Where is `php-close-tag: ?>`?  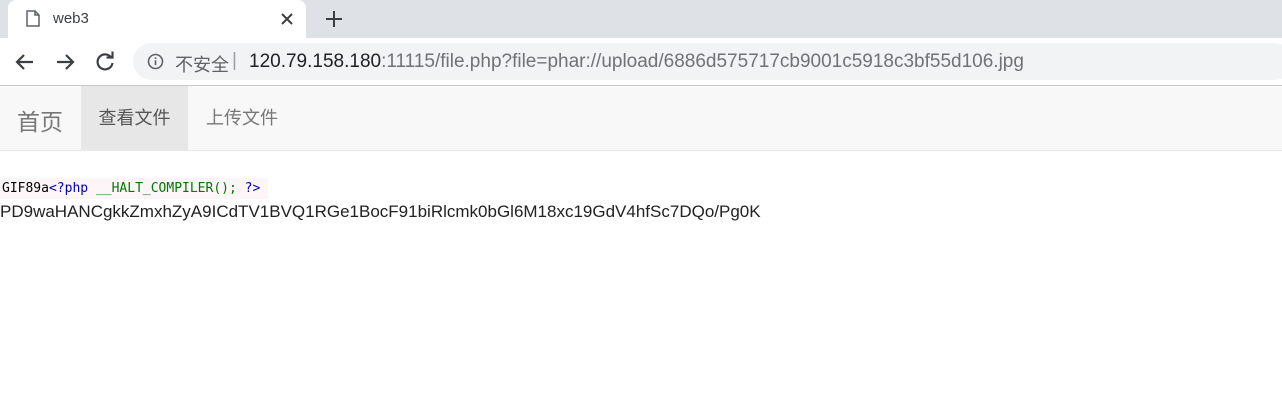
php-close-tag: ?> is located at coordinates (252, 188).